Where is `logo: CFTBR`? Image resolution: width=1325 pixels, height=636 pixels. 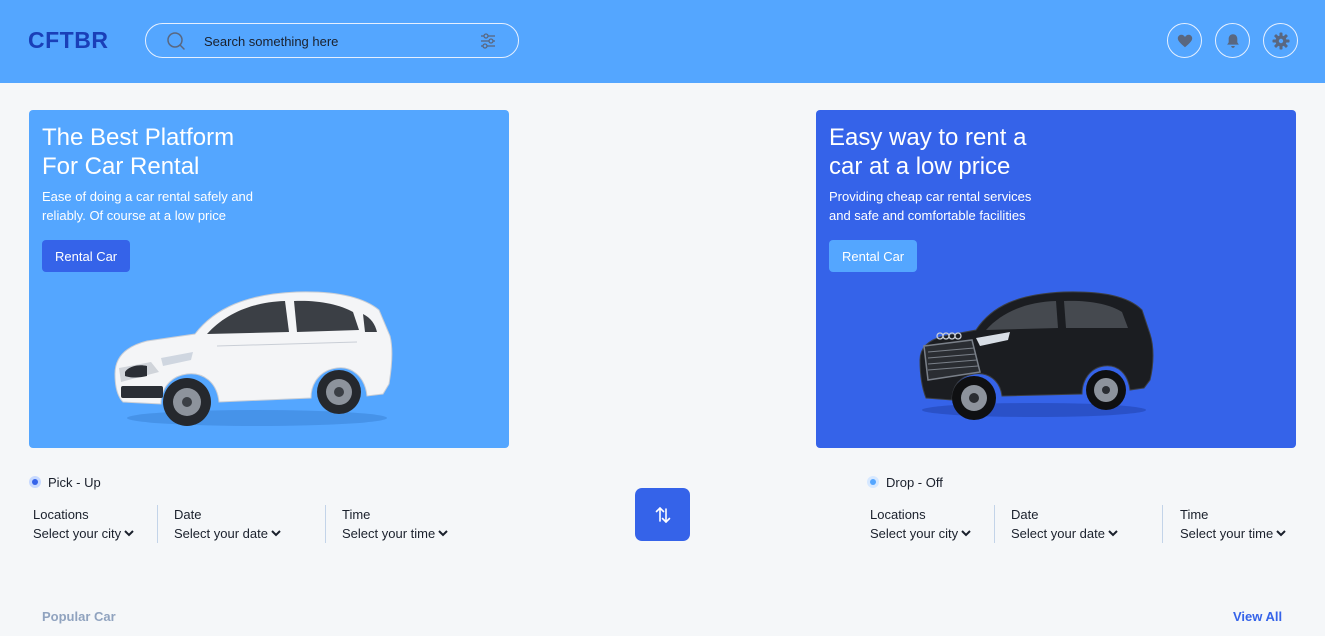
logo: CFTBR is located at coordinates (68, 40).